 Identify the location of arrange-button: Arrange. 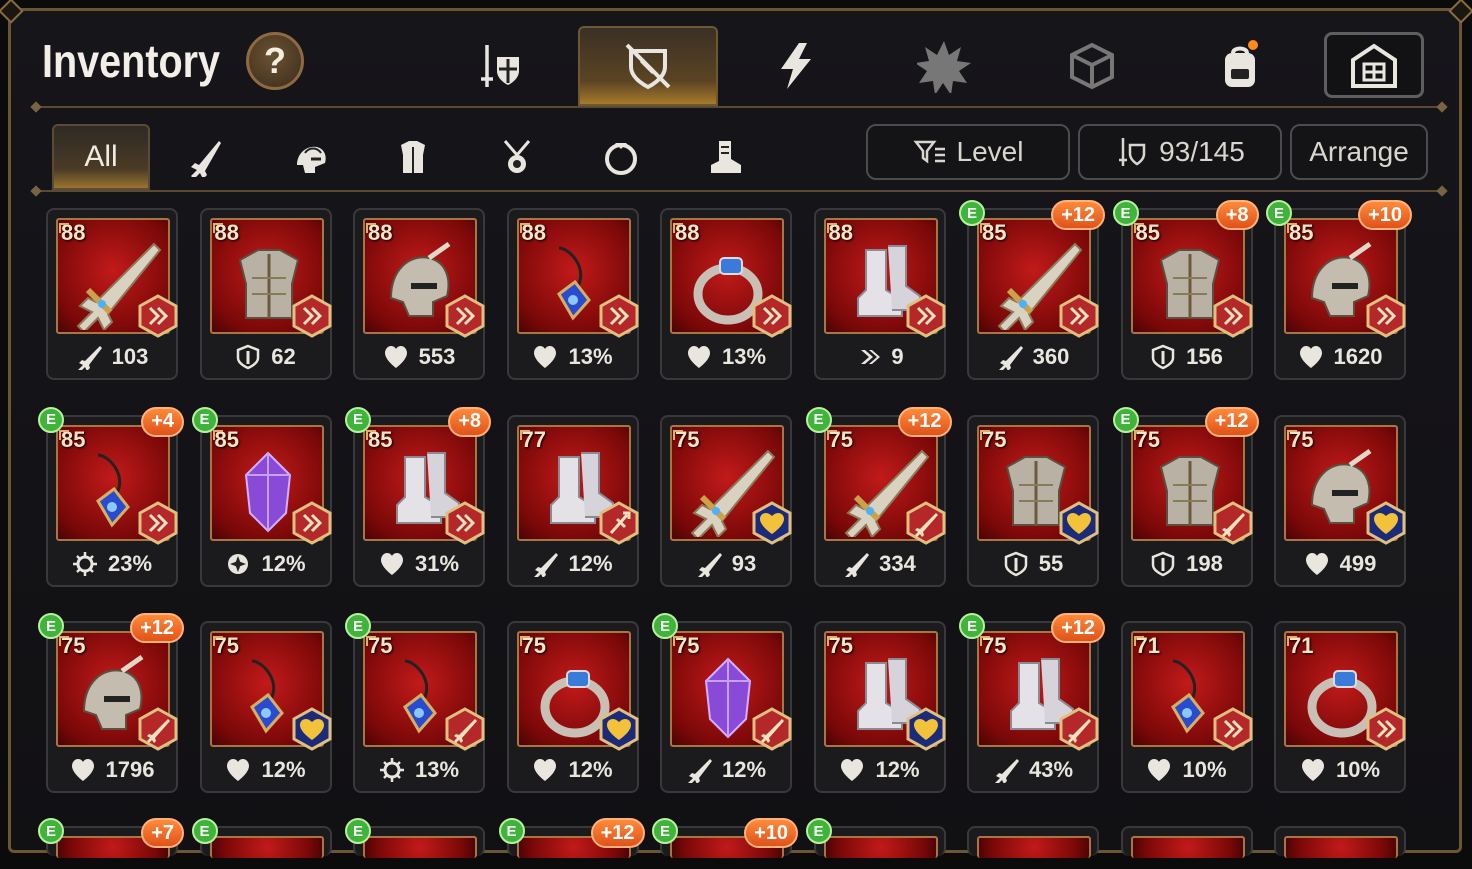
(1359, 152).